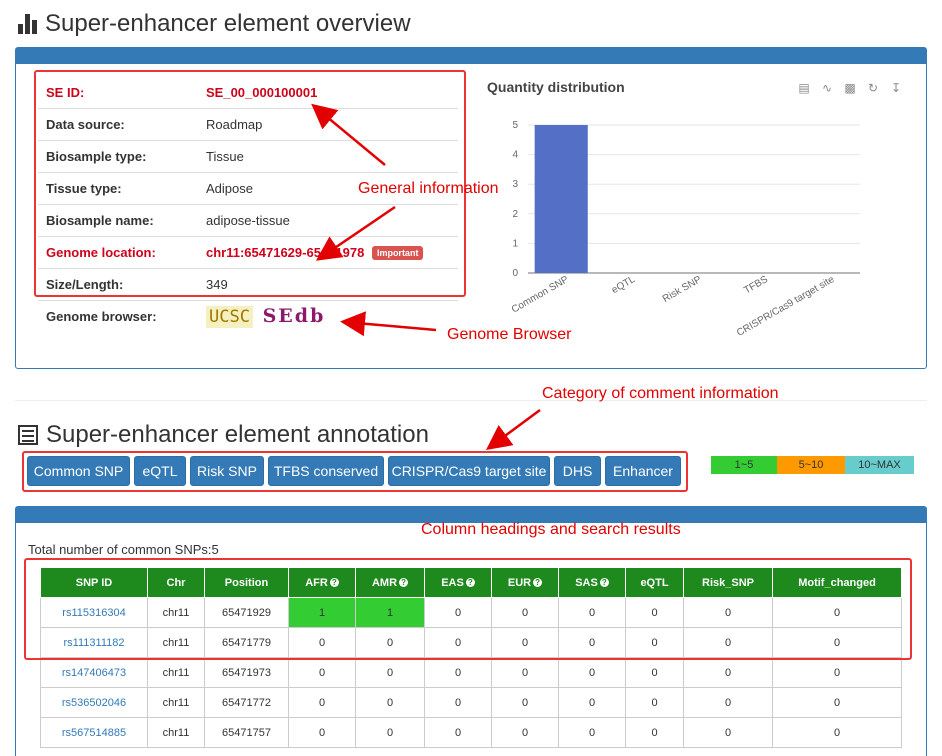 The width and height of the screenshot is (942, 756). I want to click on col-chr: Chr, so click(176, 582).